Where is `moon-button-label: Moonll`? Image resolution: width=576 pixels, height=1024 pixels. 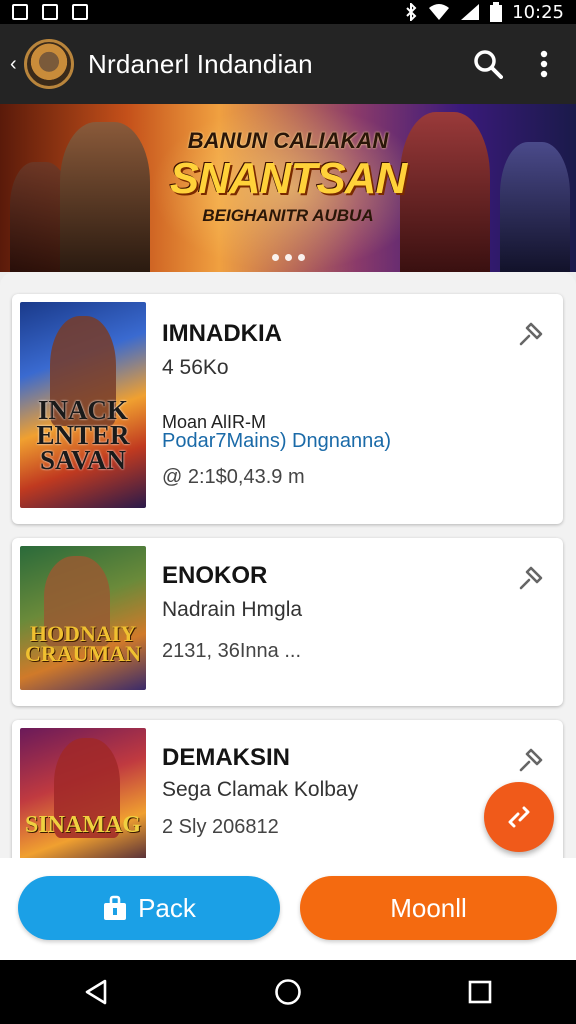 moon-button-label: Moonll is located at coordinates (428, 907).